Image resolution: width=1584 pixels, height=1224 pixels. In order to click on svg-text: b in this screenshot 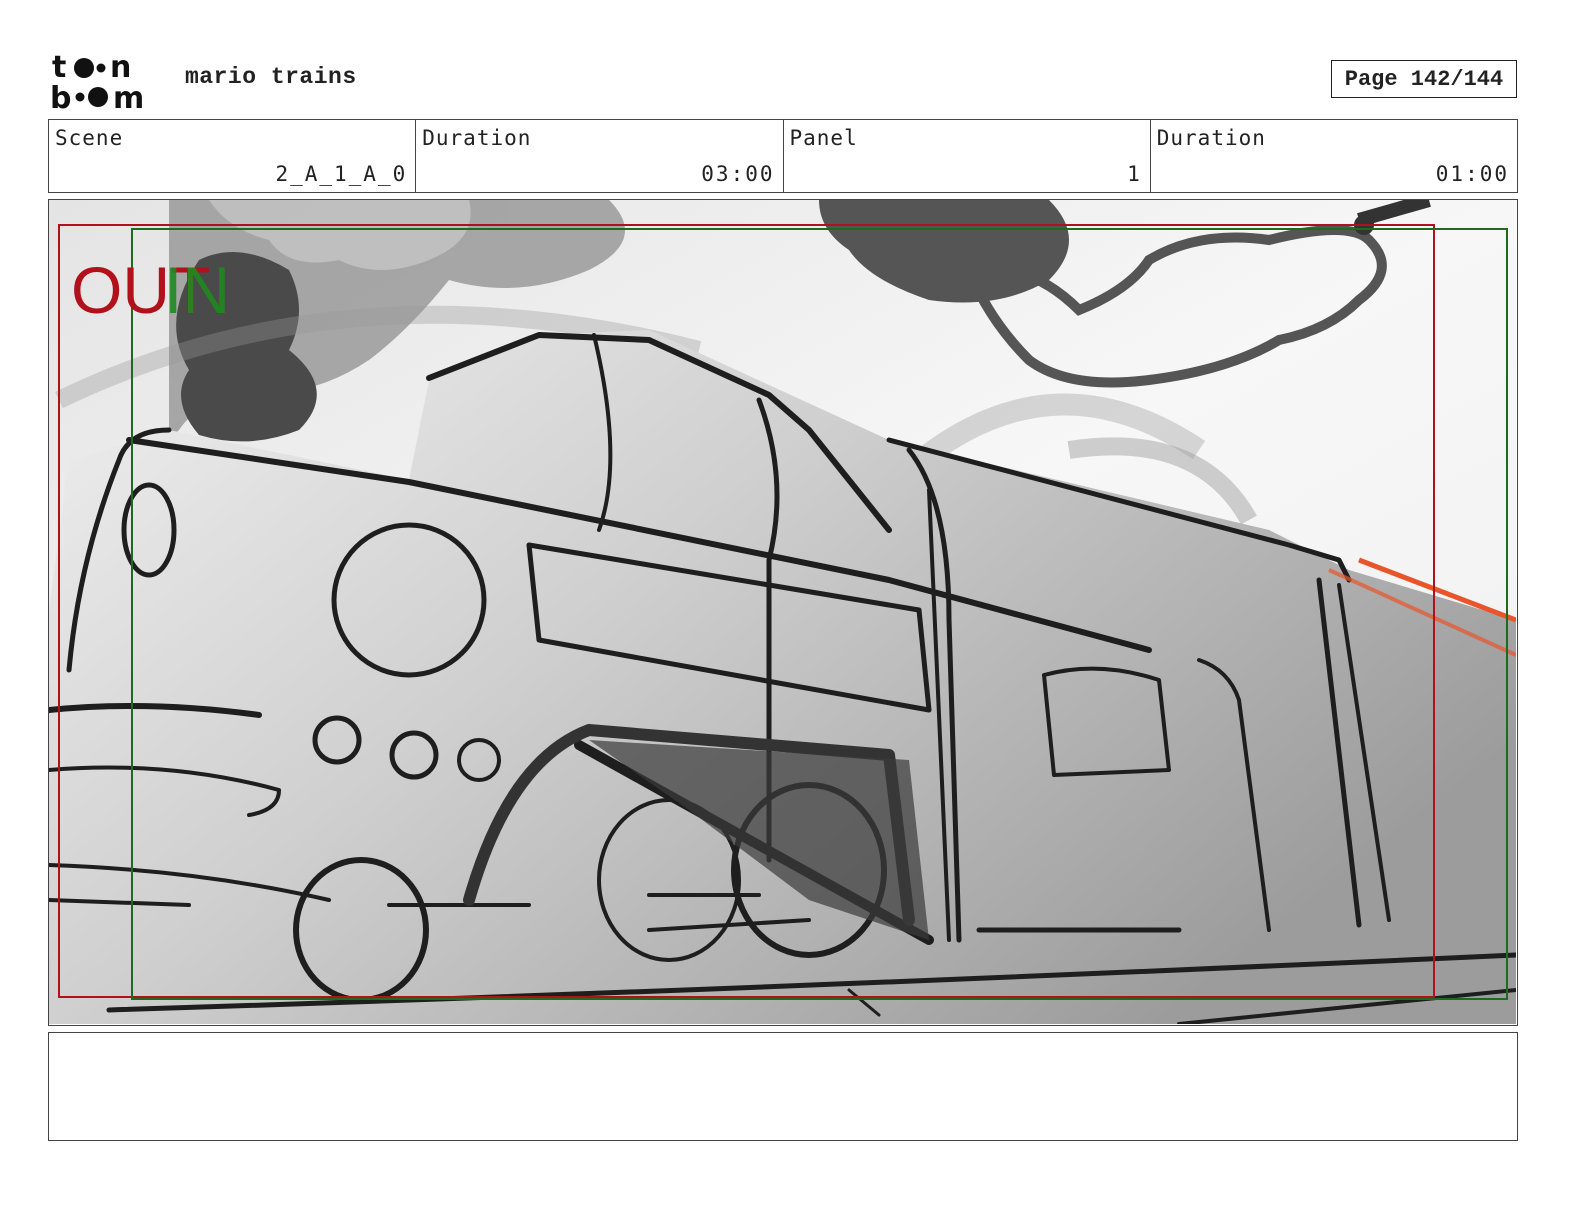, I will do `click(60, 96)`.